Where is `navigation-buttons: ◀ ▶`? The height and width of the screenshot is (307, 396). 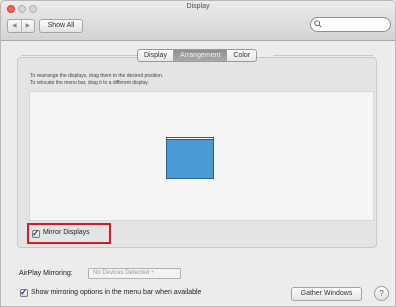 navigation-buttons: ◀ ▶ is located at coordinates (21, 26).